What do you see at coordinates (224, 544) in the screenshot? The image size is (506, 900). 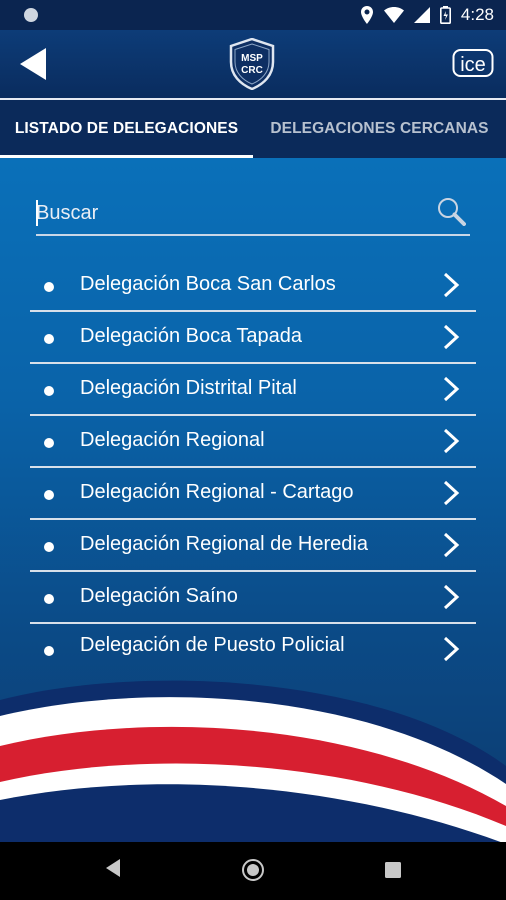 I see `list-item-label: Delegación Regional de Heredia` at bounding box center [224, 544].